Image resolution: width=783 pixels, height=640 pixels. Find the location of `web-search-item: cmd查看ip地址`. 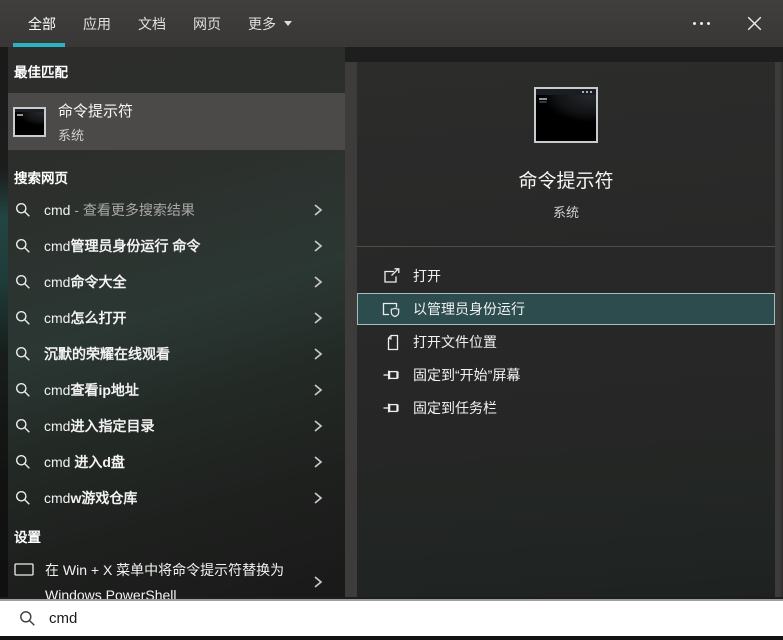

web-search-item: cmd查看ip地址 is located at coordinates (176, 390).